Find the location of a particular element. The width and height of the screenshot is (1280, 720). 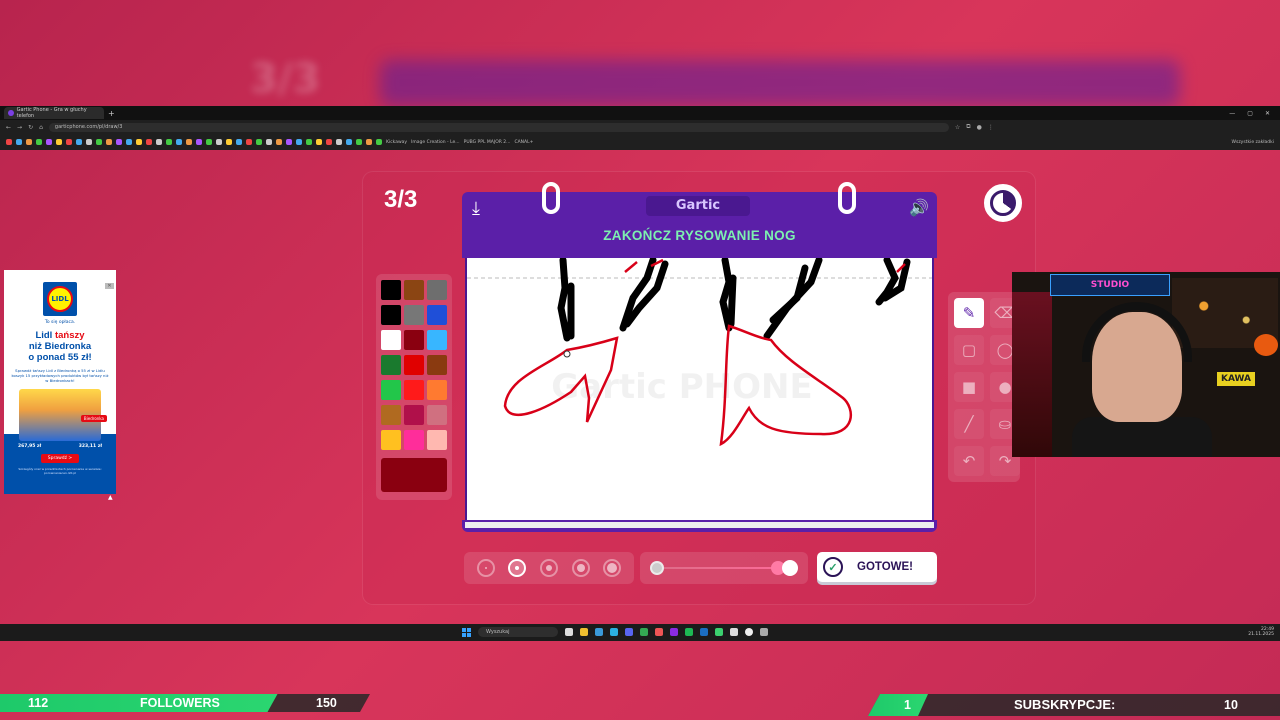

drawing-canvas: Gartic PHONE is located at coordinates (699, 393).